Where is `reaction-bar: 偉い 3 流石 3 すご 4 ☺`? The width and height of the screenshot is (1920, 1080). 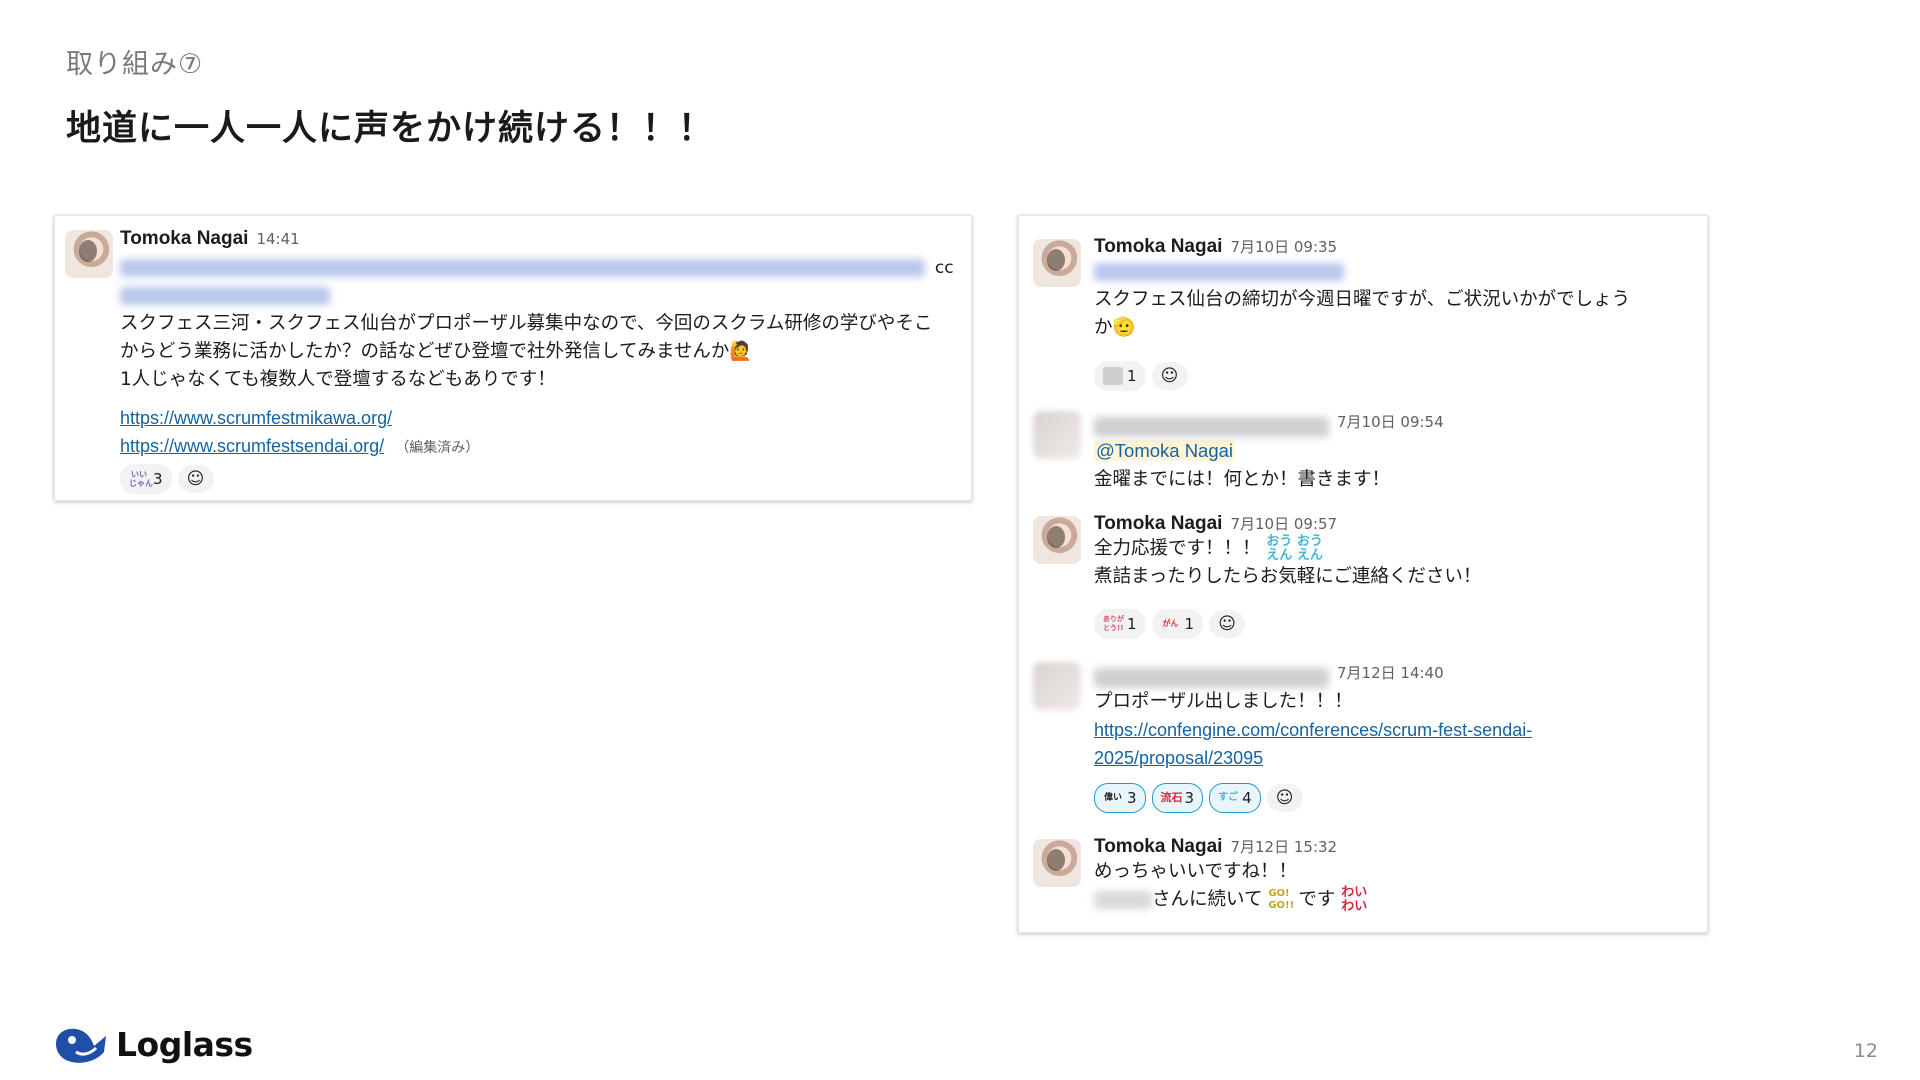 reaction-bar: 偉い 3 流石 3 すご 4 ☺ is located at coordinates (1198, 798).